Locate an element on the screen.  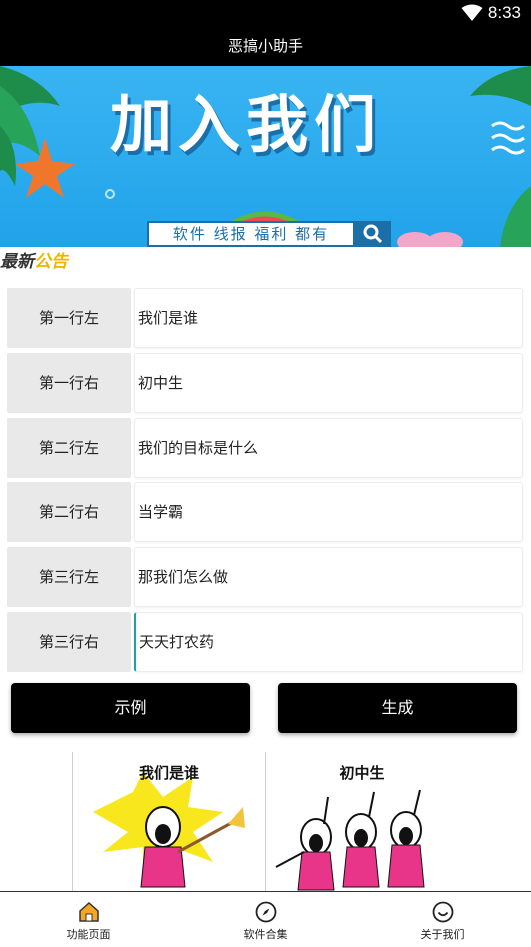
row-label: 第二行右 is located at coordinates (69, 512).